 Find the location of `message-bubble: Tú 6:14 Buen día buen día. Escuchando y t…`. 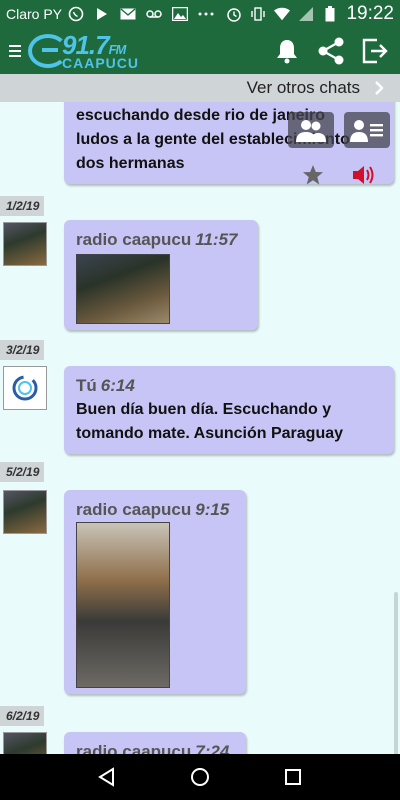

message-bubble: Tú 6:14 Buen día buen día. Escuchando y t… is located at coordinates (229, 410).